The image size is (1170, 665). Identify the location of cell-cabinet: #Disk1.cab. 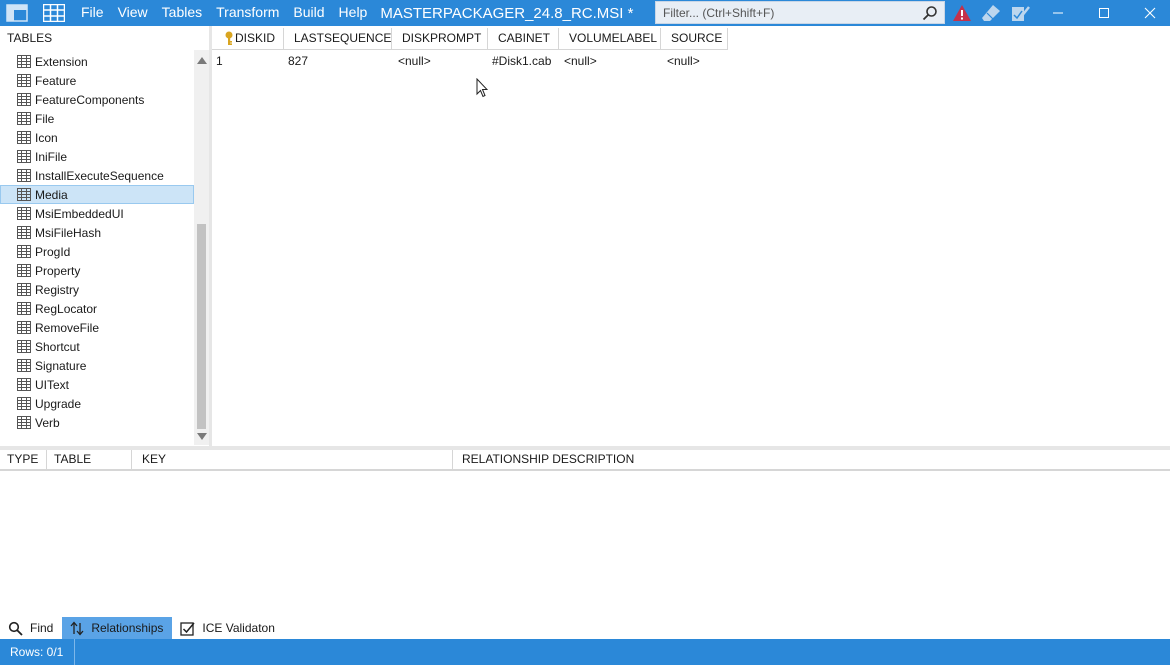
(524, 61).